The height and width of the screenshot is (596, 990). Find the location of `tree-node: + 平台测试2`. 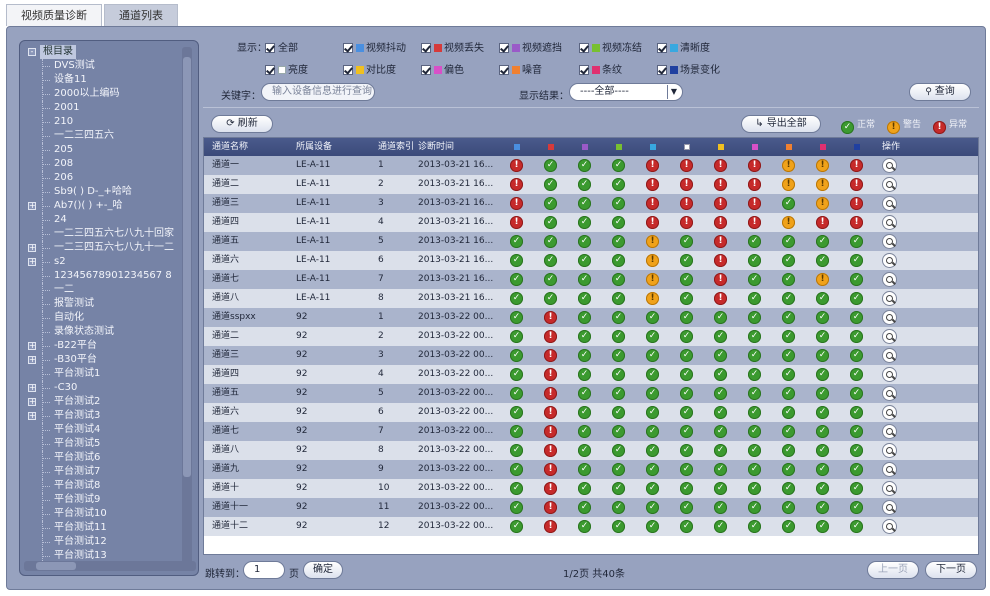

tree-node: + 平台测试2 is located at coordinates (106, 402).